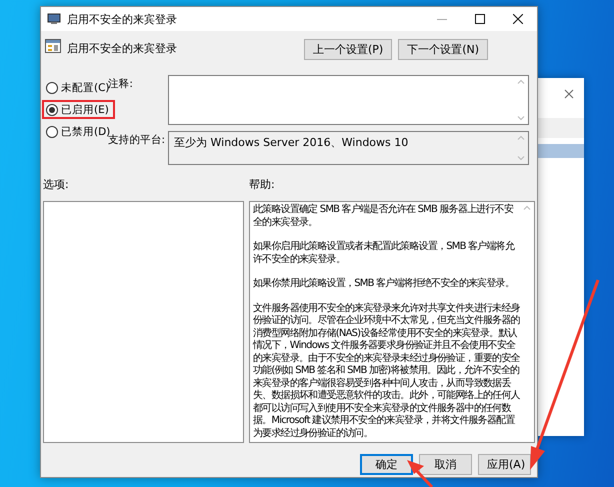 This screenshot has width=614, height=487. I want to click on nav-button: 上一个设置(P), so click(348, 49).